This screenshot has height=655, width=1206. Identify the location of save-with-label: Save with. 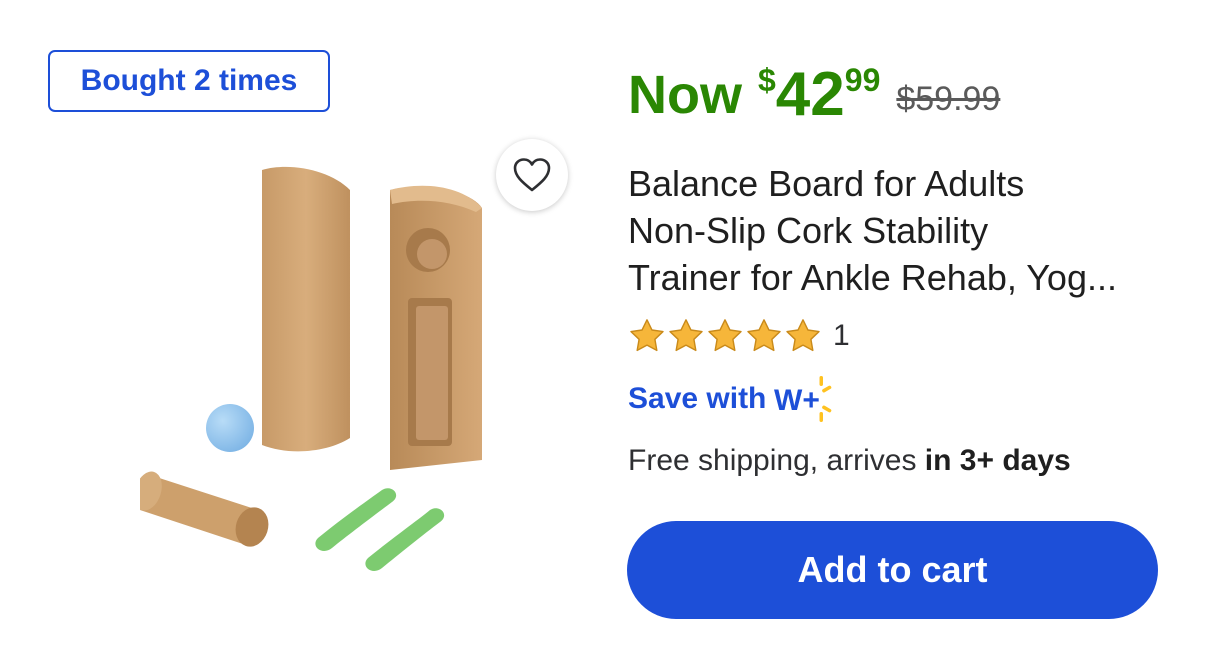
(697, 398).